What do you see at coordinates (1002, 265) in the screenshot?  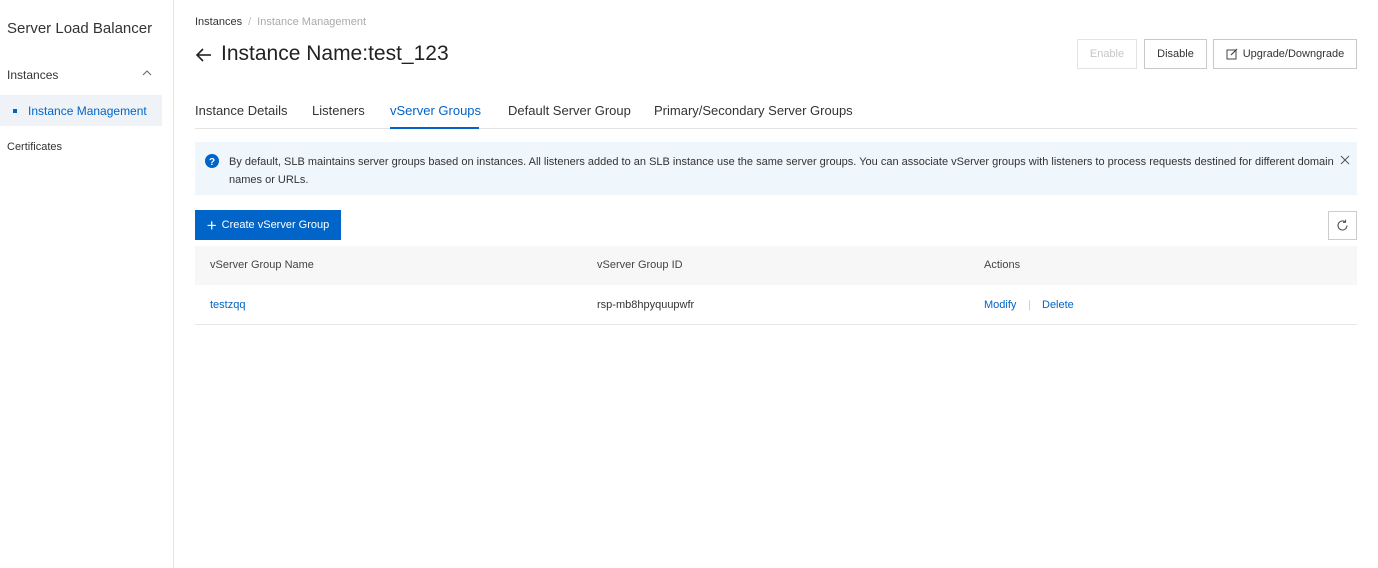 I see `column-header: Actions` at bounding box center [1002, 265].